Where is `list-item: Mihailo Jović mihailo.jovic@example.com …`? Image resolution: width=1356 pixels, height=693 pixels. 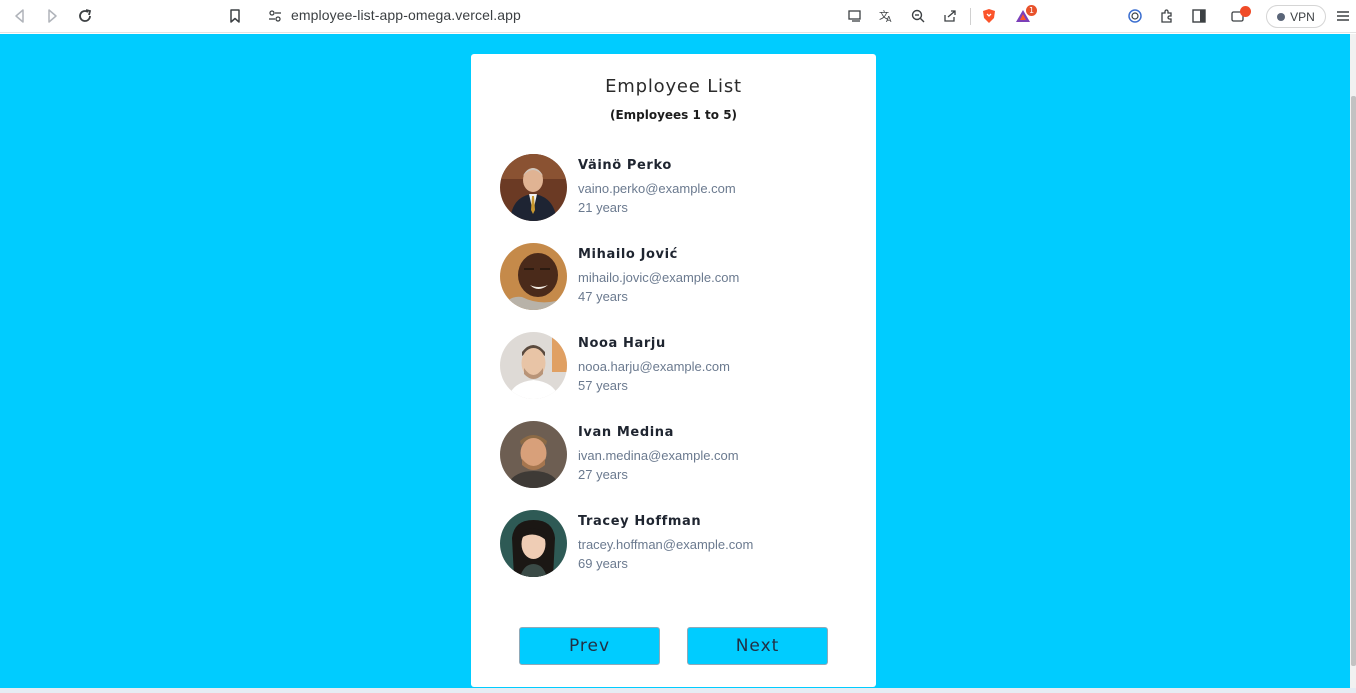
list-item: Mihailo Jović mihailo.jovic@example.com … is located at coordinates (670, 277).